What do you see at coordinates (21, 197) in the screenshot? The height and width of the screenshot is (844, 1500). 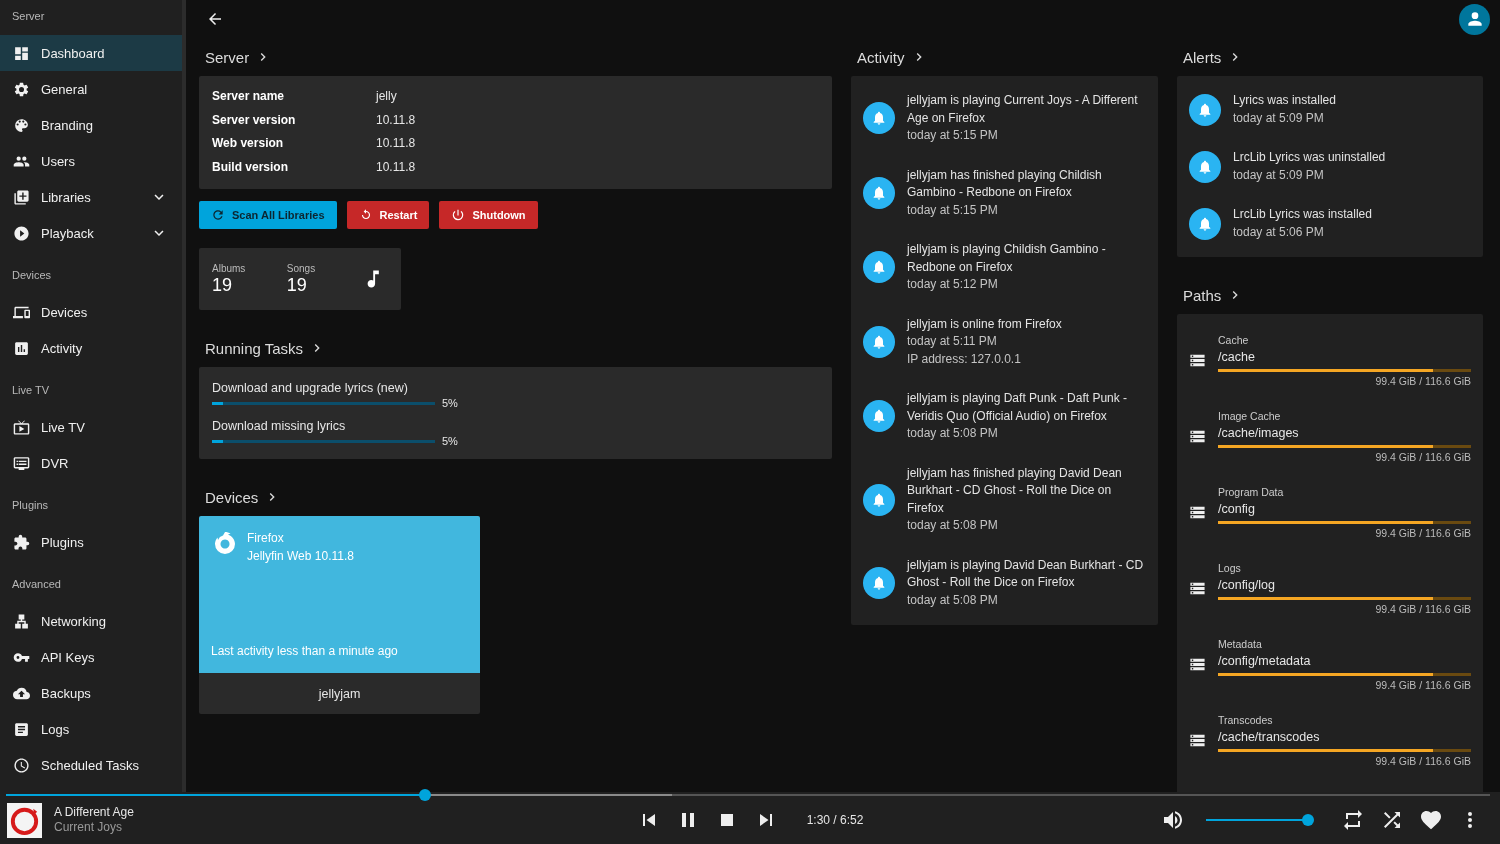 I see `library-add-icon` at bounding box center [21, 197].